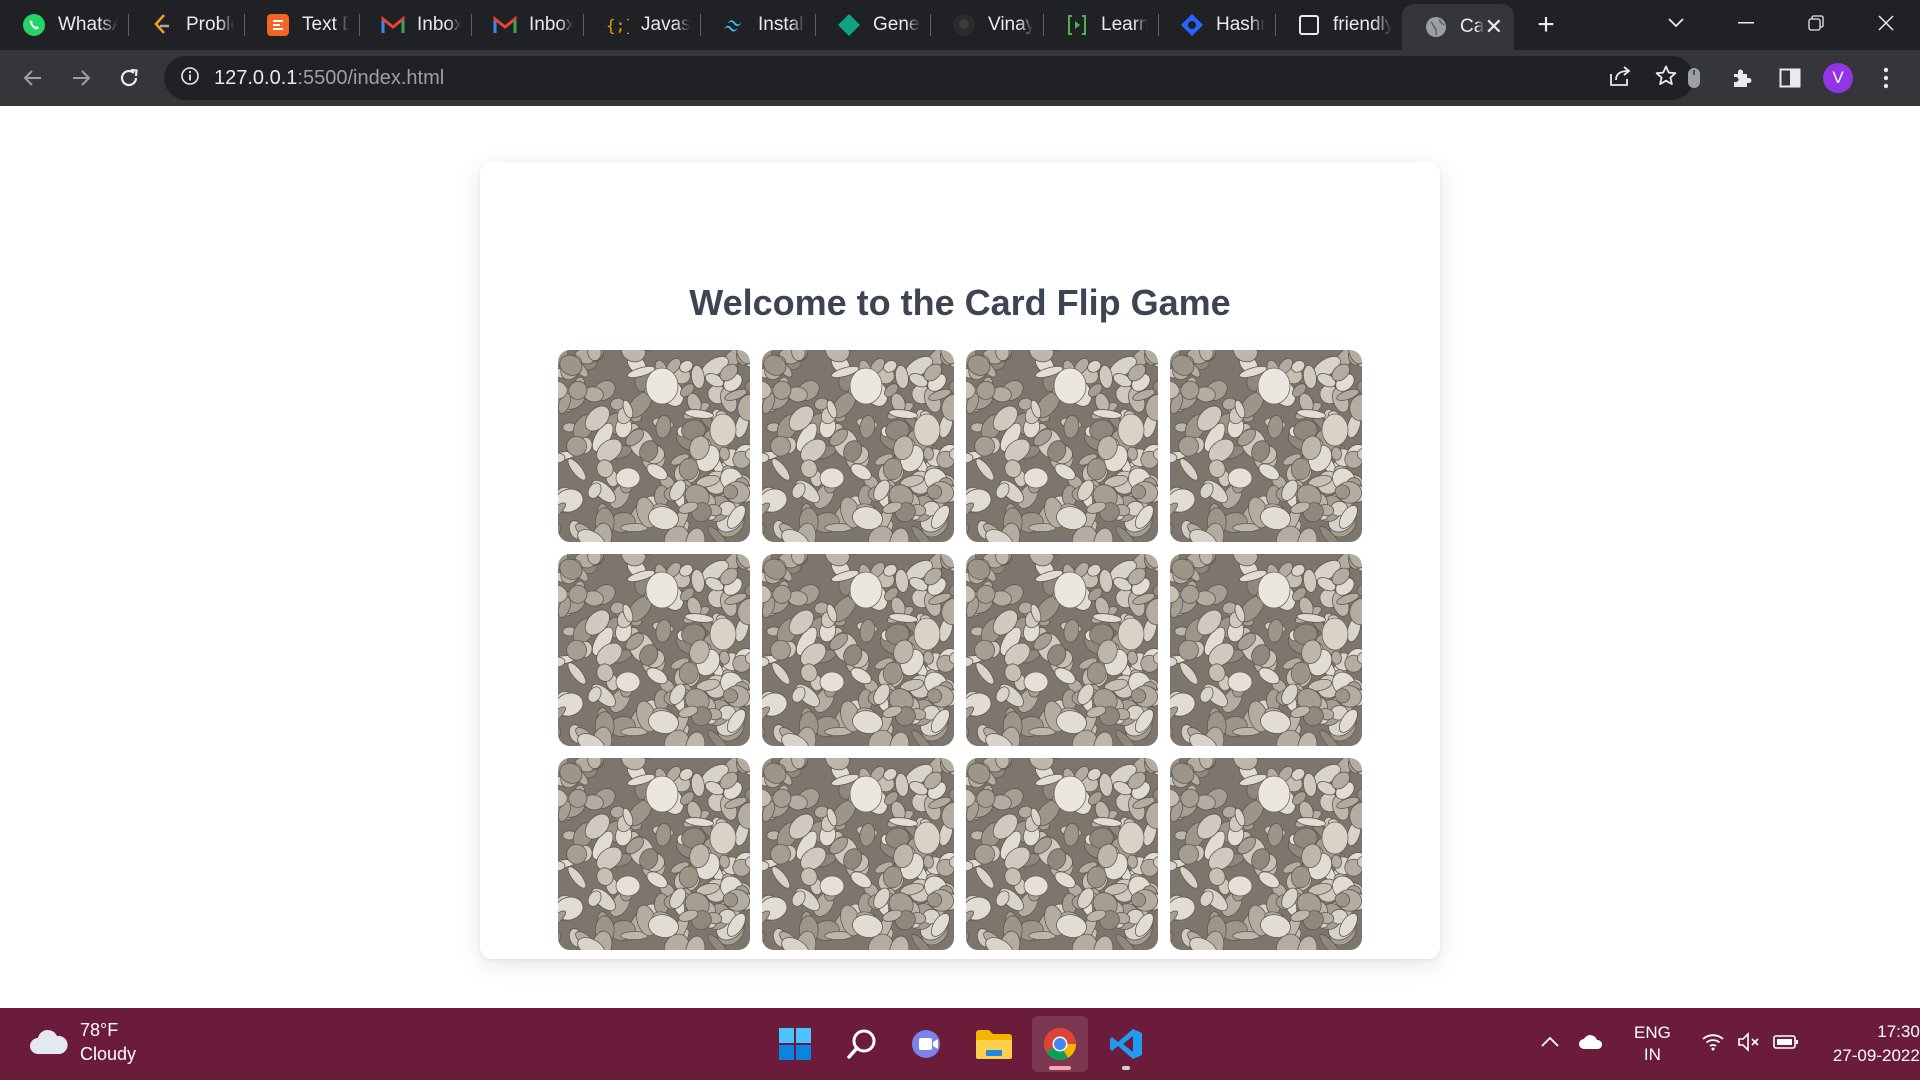 The width and height of the screenshot is (1920, 1080). I want to click on side-panel-icon, so click(1790, 78).